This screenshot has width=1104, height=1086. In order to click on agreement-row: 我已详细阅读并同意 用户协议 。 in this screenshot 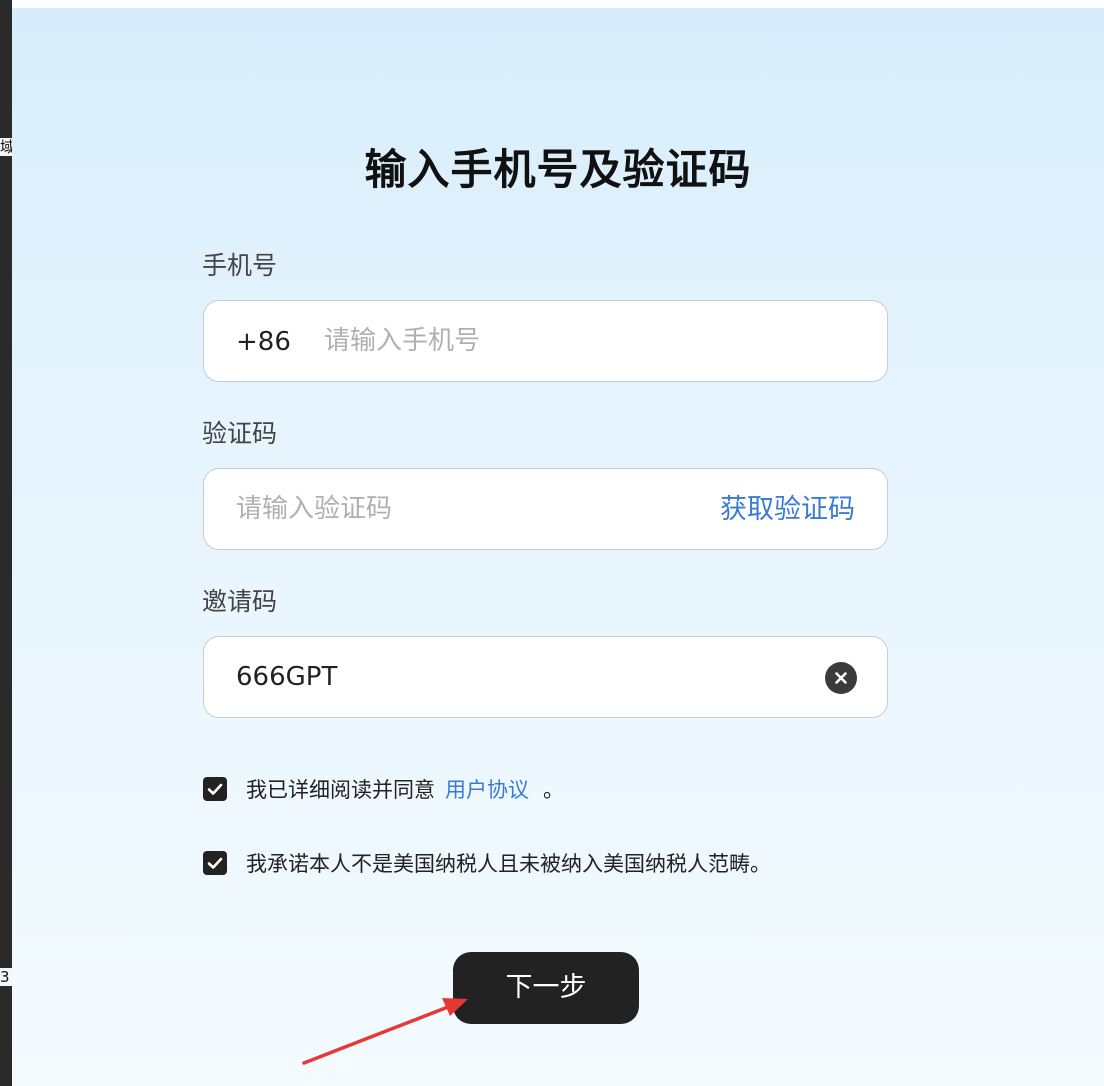, I will do `click(383, 789)`.